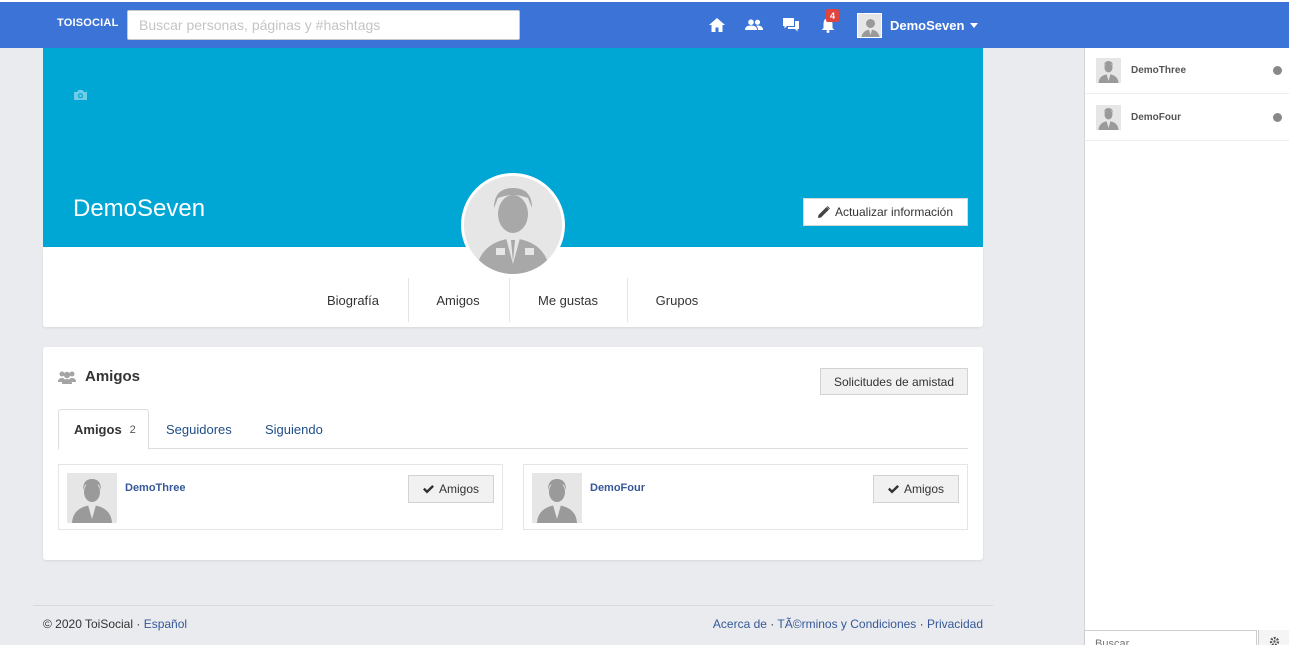 Image resolution: width=1289 pixels, height=645 pixels. Describe the element at coordinates (677, 301) in the screenshot. I see `tab-grupos: Grupos` at that location.